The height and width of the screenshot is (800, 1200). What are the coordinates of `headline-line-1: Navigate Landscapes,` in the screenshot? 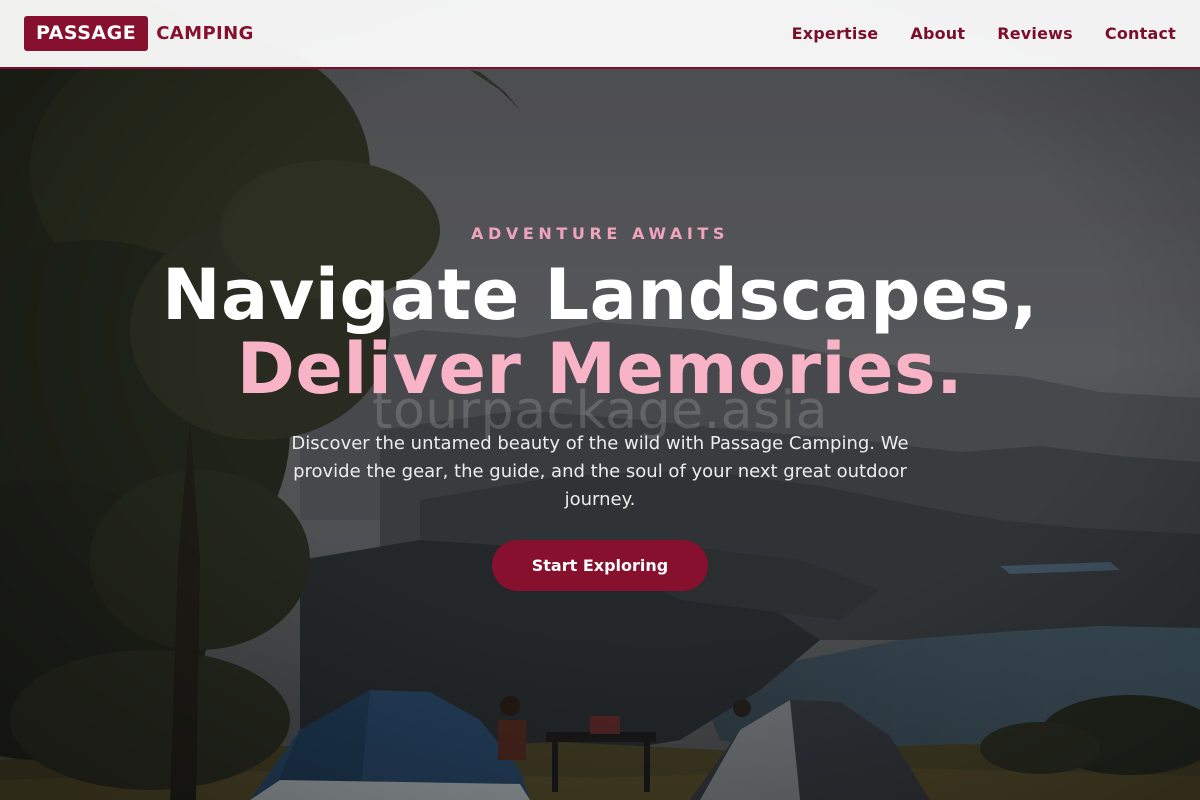 It's located at (600, 295).